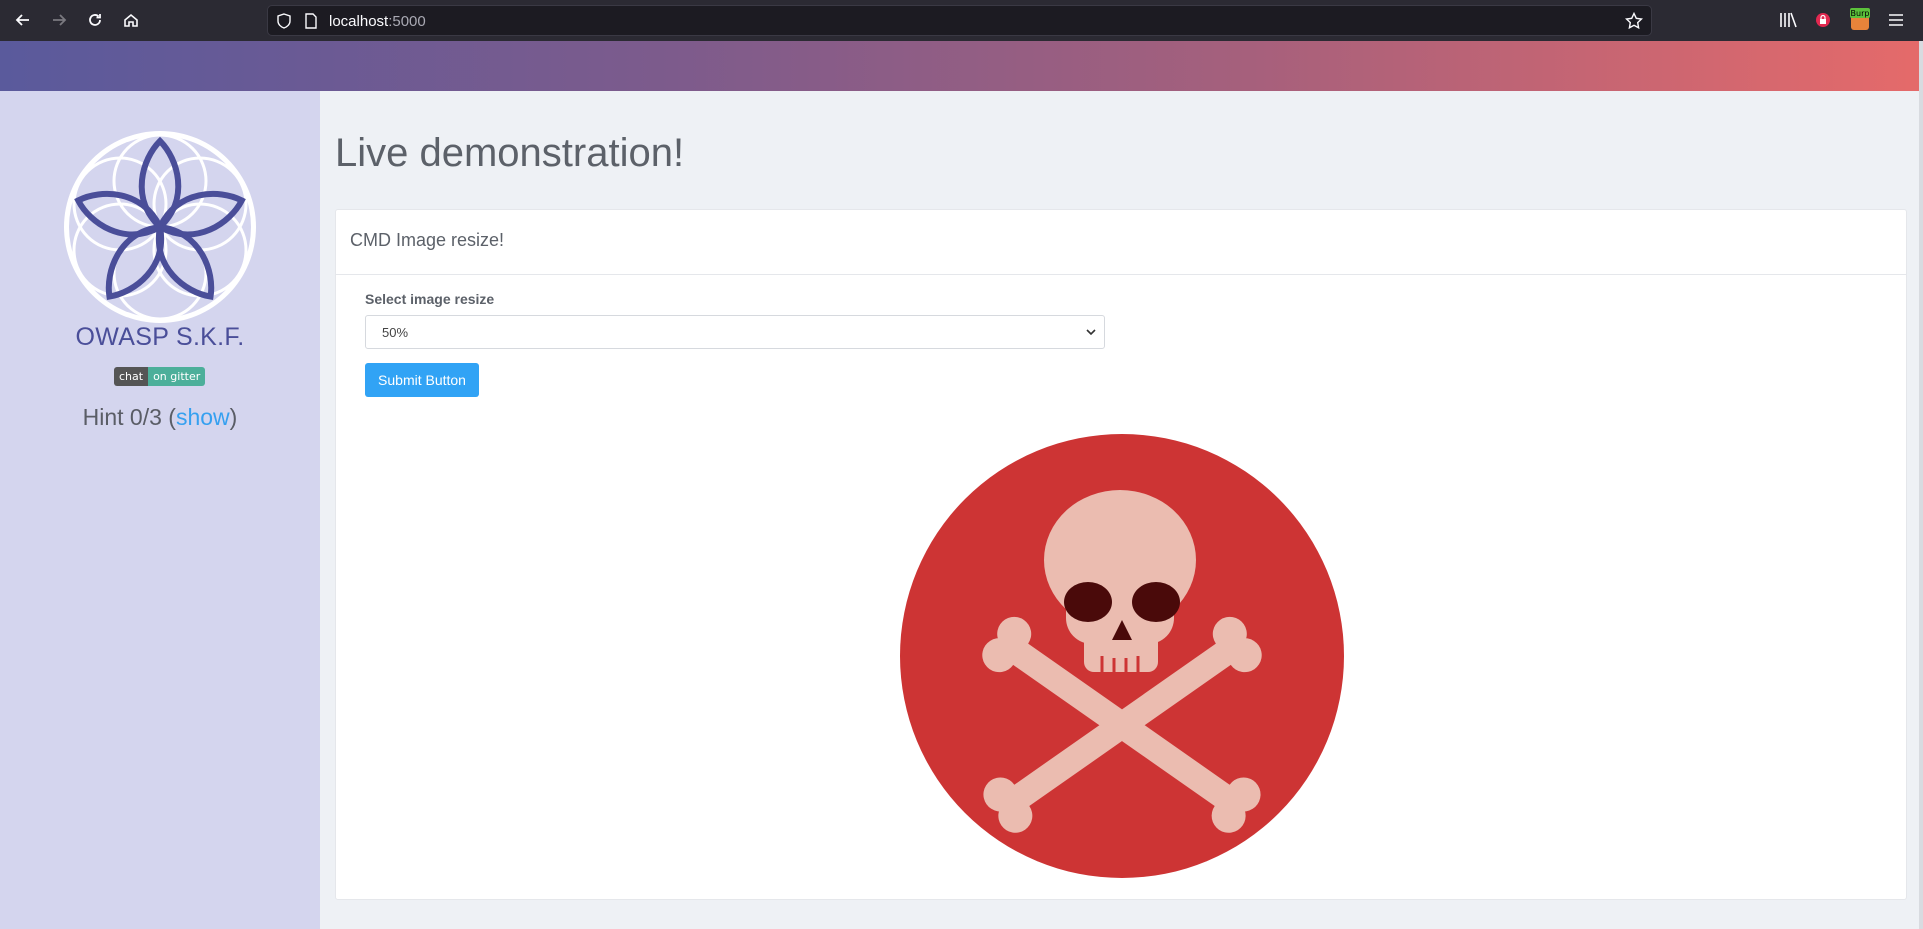 The image size is (1923, 929). I want to click on image-resize-select: 50%, so click(735, 332).